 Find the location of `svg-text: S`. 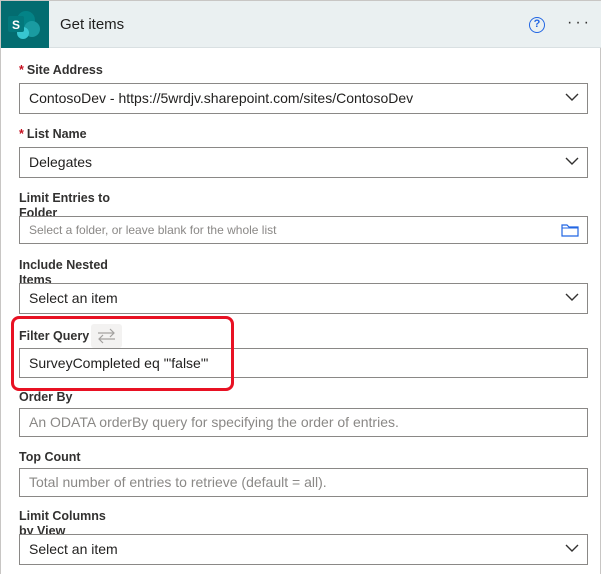

svg-text: S is located at coordinates (16, 25).